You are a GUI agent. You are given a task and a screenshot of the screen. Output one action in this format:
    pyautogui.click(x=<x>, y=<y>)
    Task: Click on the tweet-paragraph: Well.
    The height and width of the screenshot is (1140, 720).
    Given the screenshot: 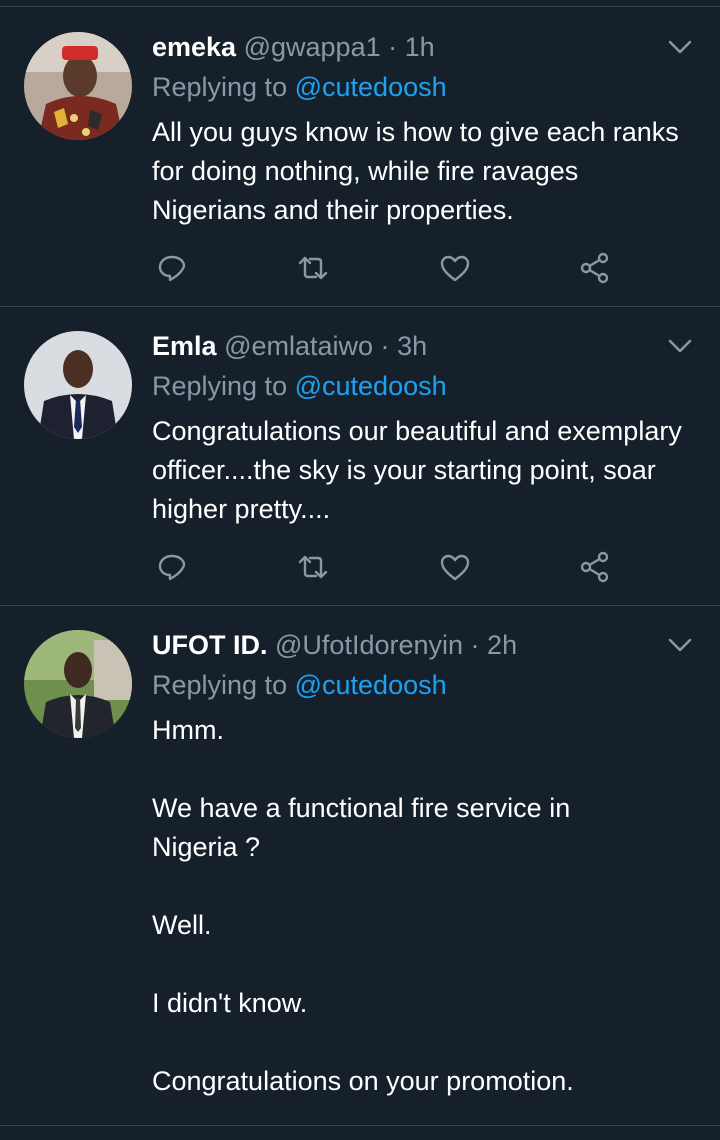 What is the action you would take?
    pyautogui.click(x=182, y=925)
    